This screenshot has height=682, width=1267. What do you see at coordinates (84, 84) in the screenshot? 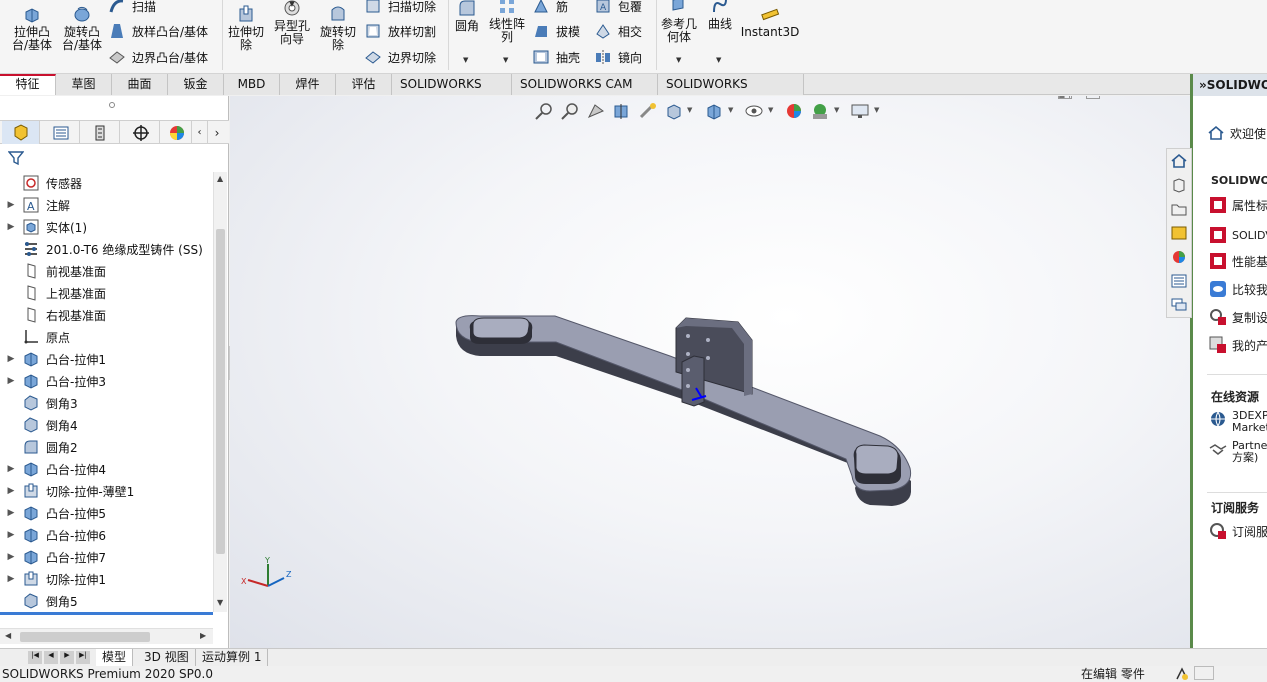
I see `tab-sketch: 草图` at bounding box center [84, 84].